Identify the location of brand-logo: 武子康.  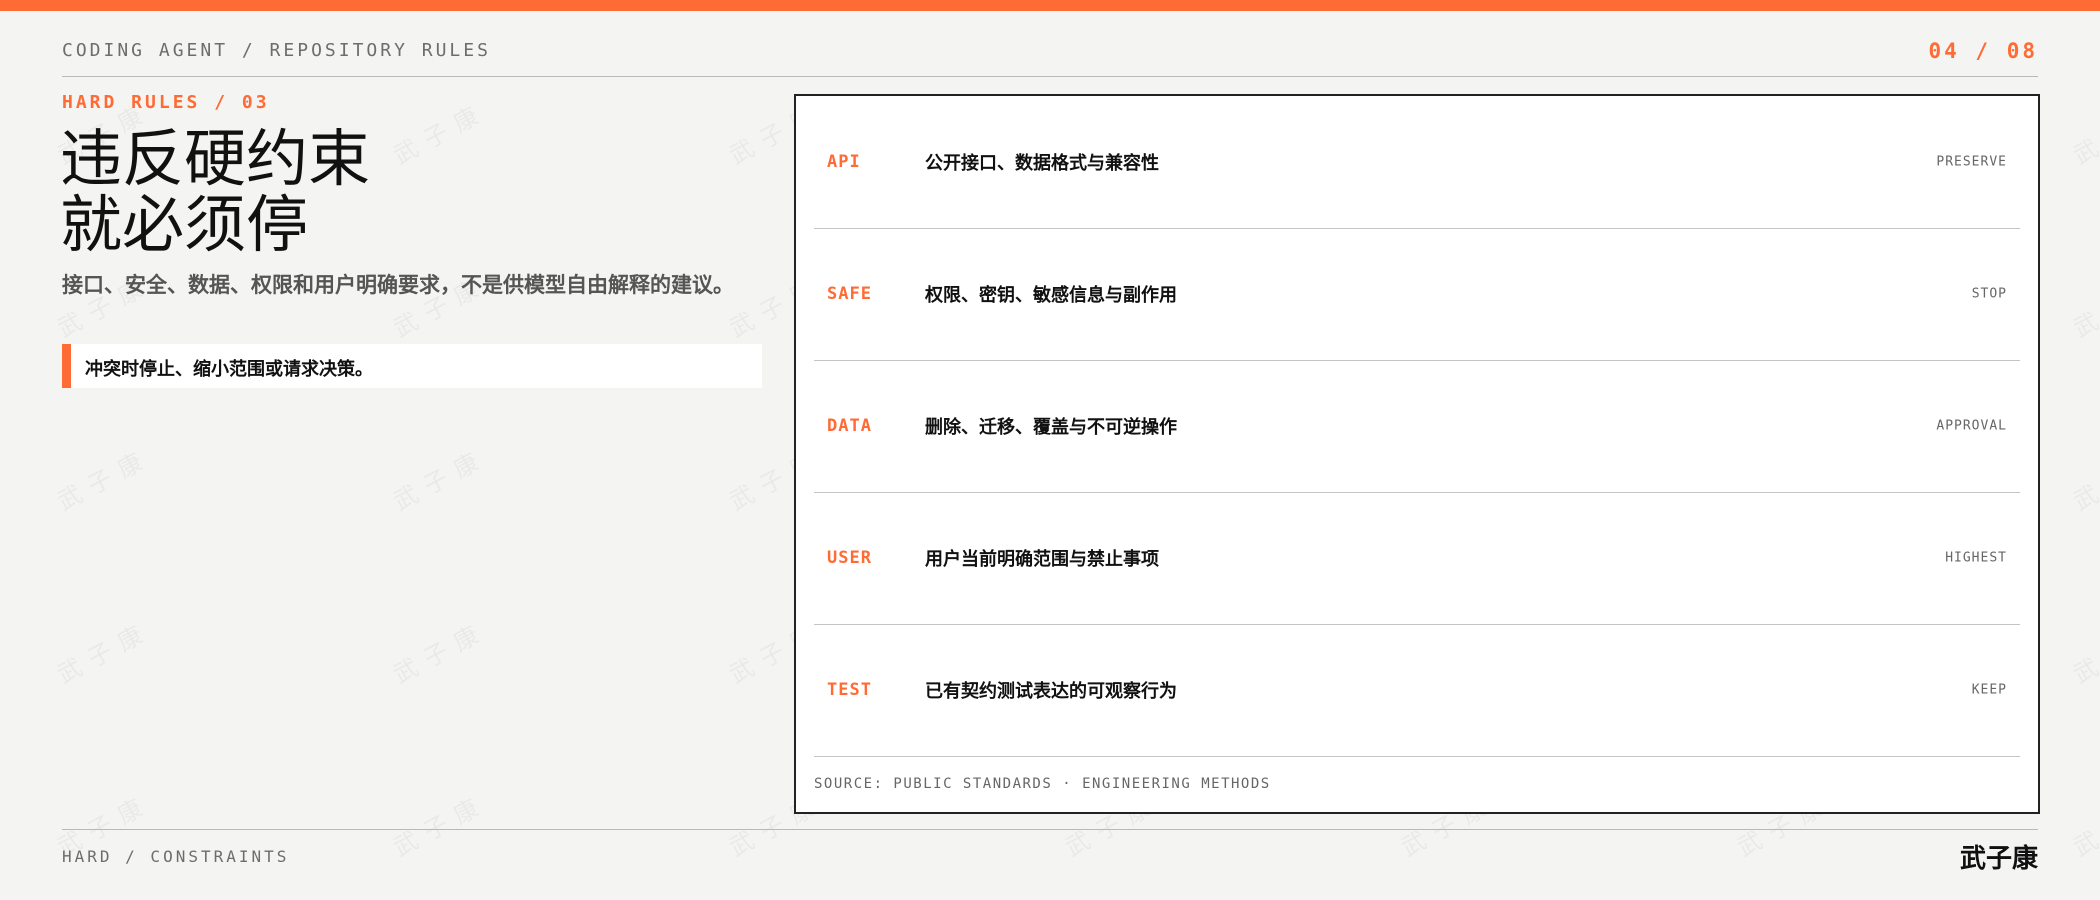
(1998, 859).